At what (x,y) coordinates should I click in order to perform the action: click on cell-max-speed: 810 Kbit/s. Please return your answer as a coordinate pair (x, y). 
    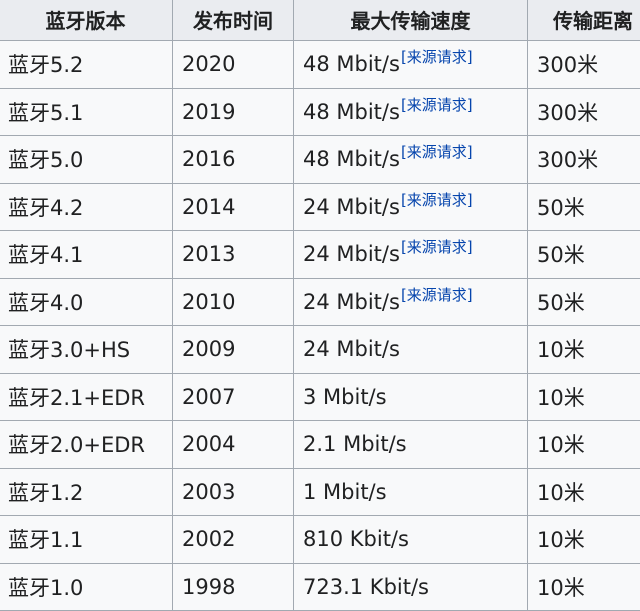
    Looking at the image, I should click on (411, 540).